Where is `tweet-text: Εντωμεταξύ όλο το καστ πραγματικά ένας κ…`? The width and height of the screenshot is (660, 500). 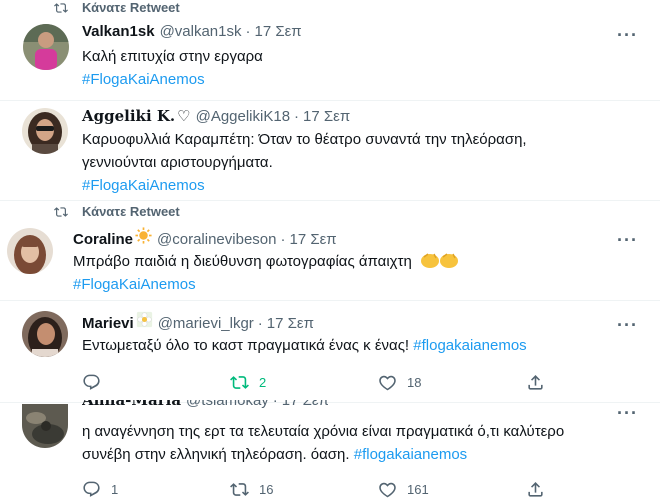
tweet-text: Εντωμεταξύ όλο το καστ πραγματικά ένας κ… is located at coordinates (304, 345).